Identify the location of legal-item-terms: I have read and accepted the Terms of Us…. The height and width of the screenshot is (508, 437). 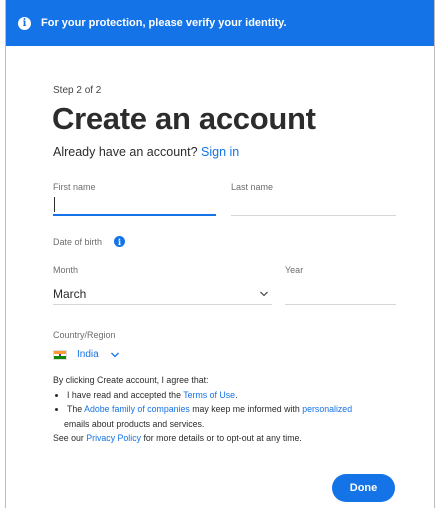
(230, 395).